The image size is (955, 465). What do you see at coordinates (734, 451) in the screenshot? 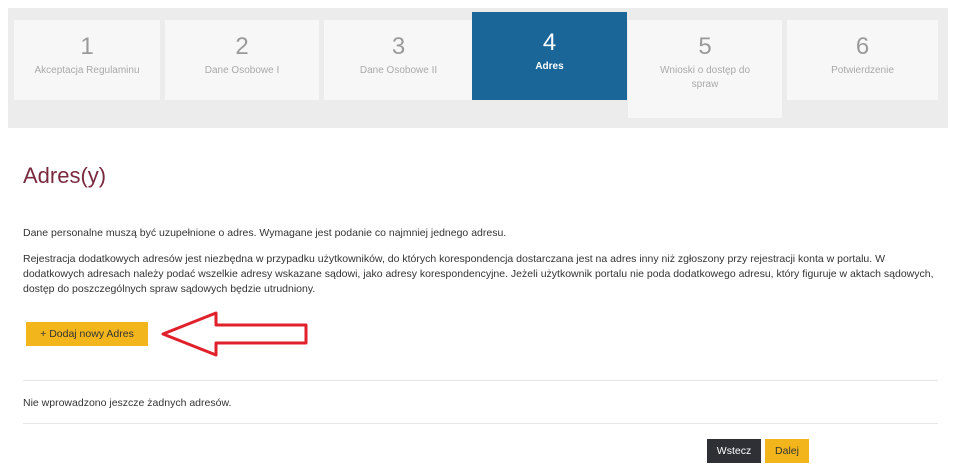
I see `back-button: Wstecz` at bounding box center [734, 451].